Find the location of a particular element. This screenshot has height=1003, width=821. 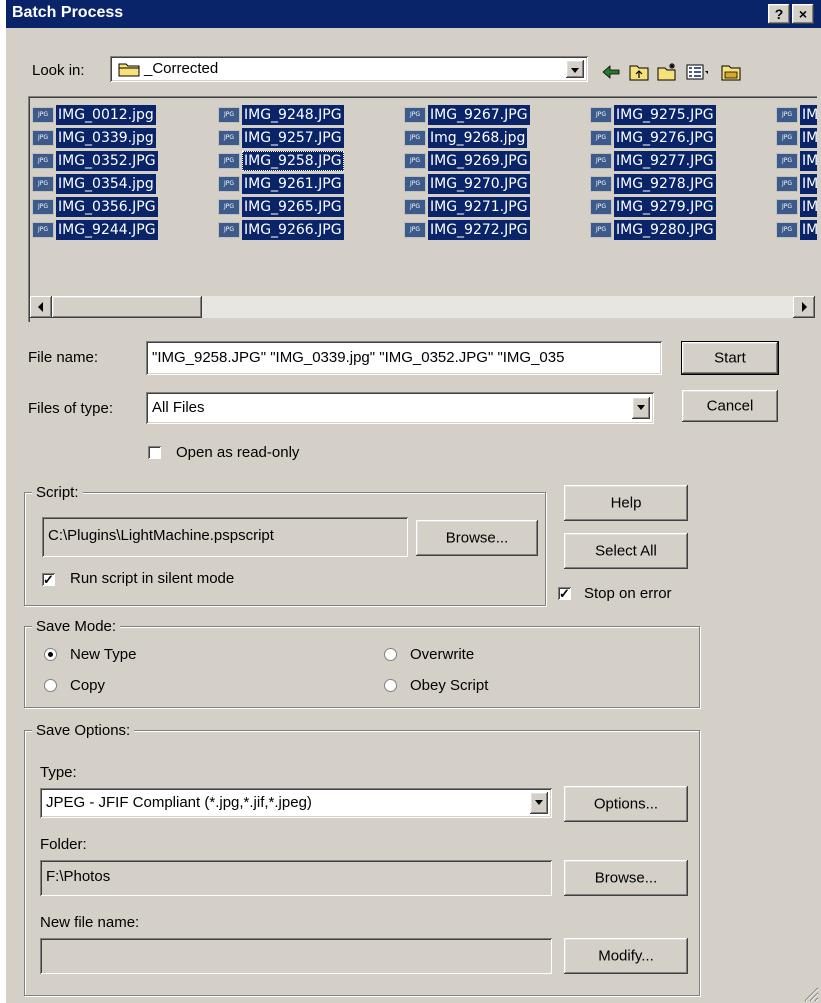

stop-on-error-checkbox: ✓ is located at coordinates (564, 593).